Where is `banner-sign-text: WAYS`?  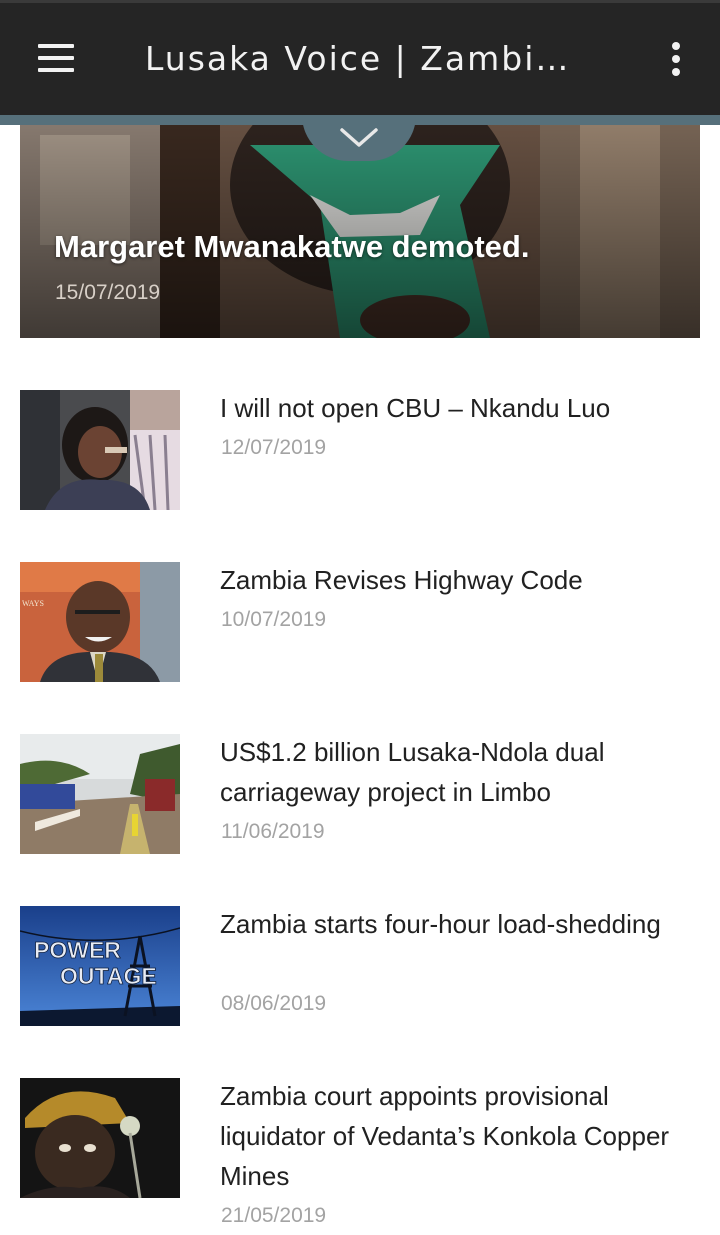 banner-sign-text: WAYS is located at coordinates (33, 603).